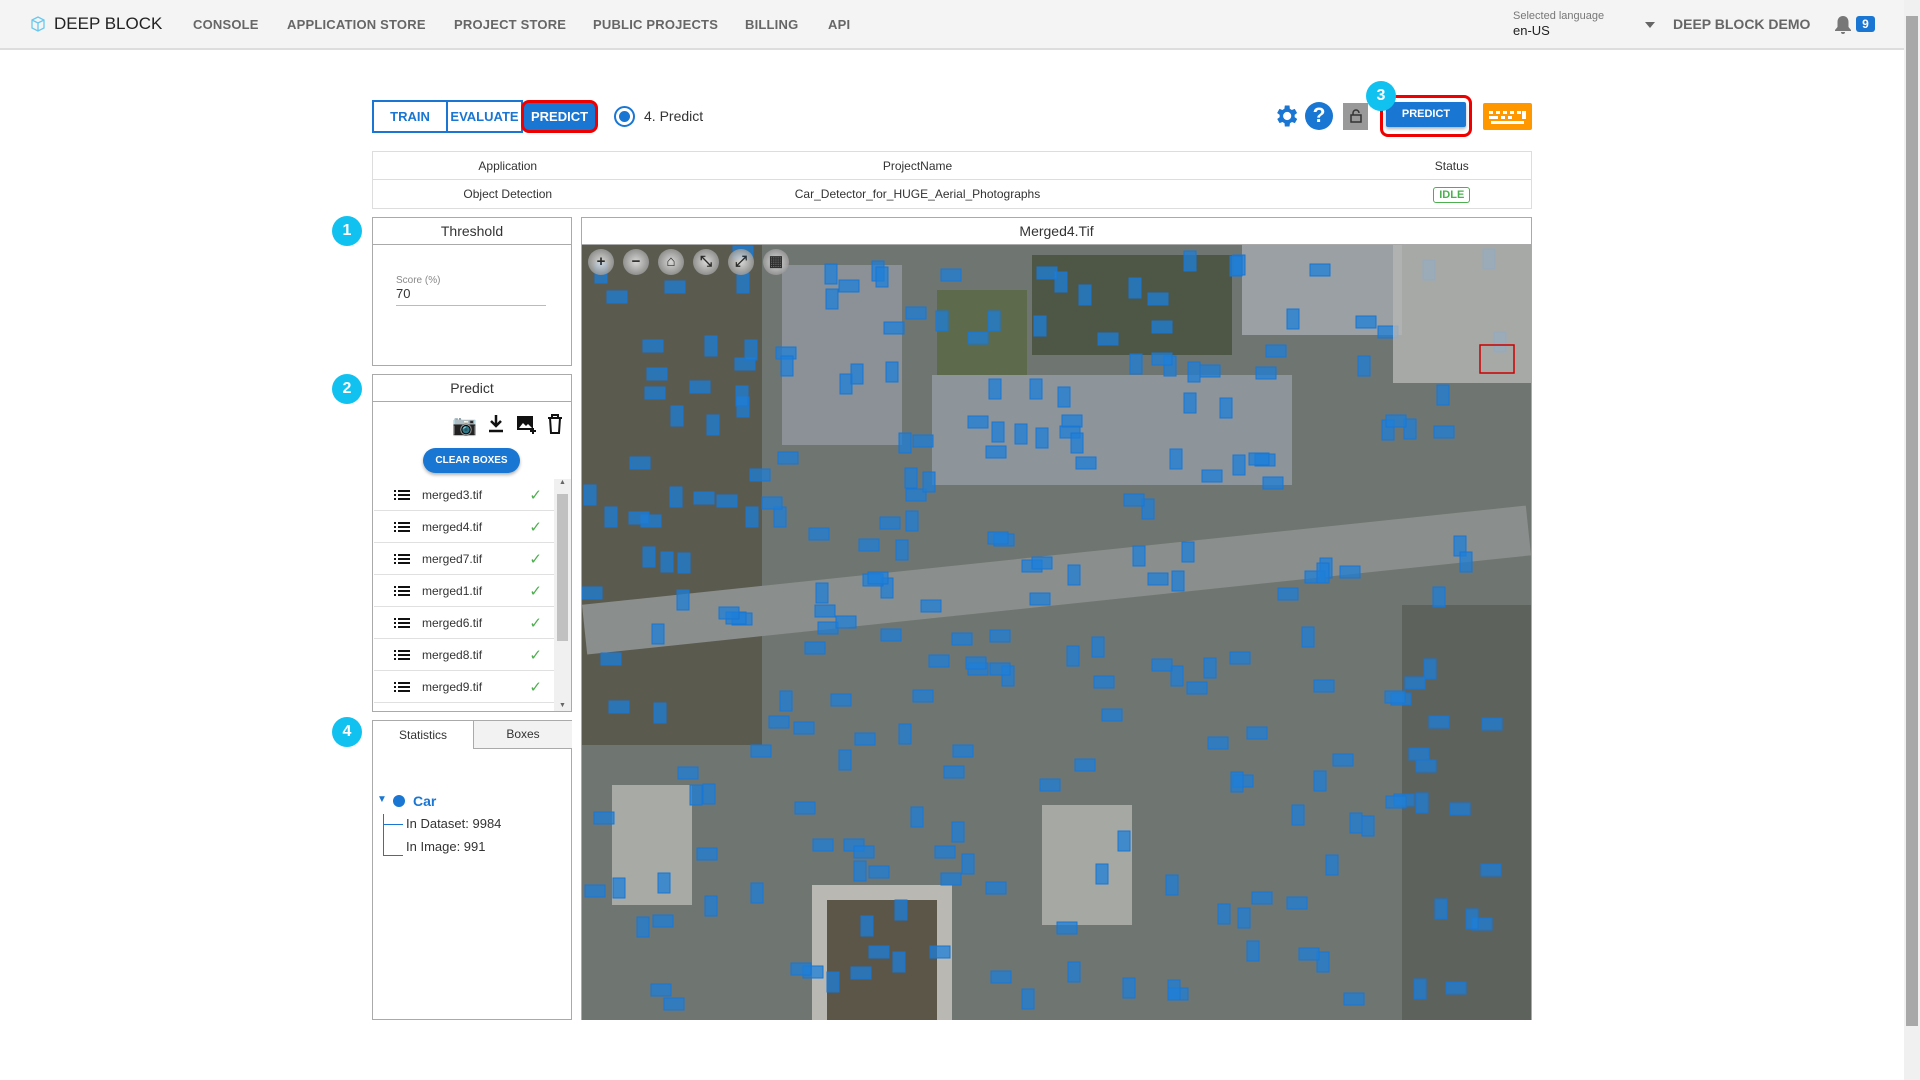 Image resolution: width=1920 pixels, height=1080 pixels. I want to click on home-icon: ⌂, so click(671, 262).